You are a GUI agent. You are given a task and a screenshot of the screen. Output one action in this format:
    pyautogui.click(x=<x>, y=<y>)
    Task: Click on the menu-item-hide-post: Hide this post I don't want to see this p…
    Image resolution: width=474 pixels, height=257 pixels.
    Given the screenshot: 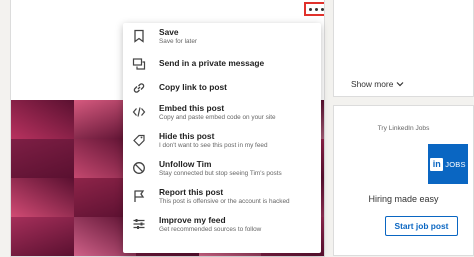 What is the action you would take?
    pyautogui.click(x=222, y=145)
    